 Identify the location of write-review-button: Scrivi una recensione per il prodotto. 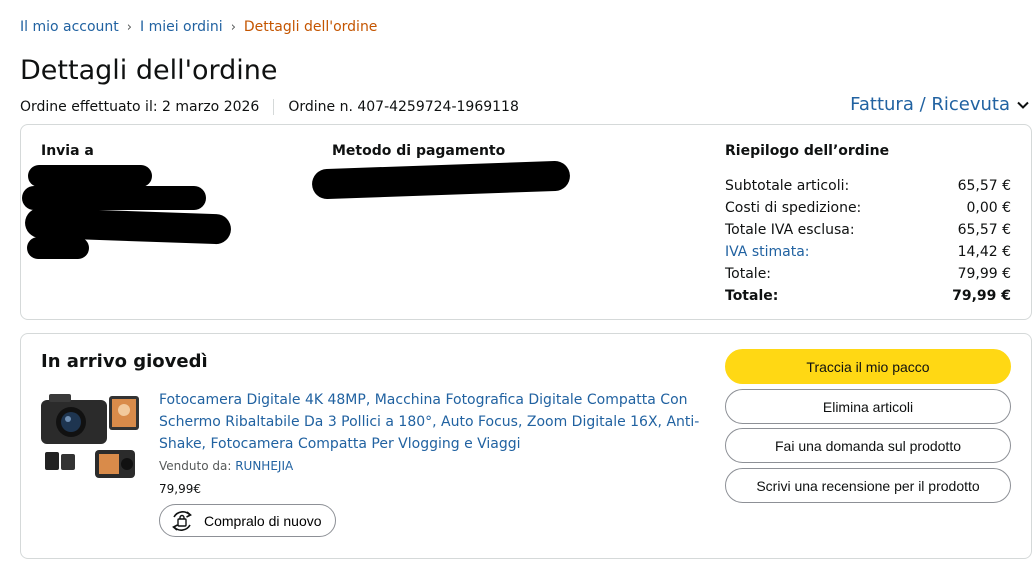
(868, 485).